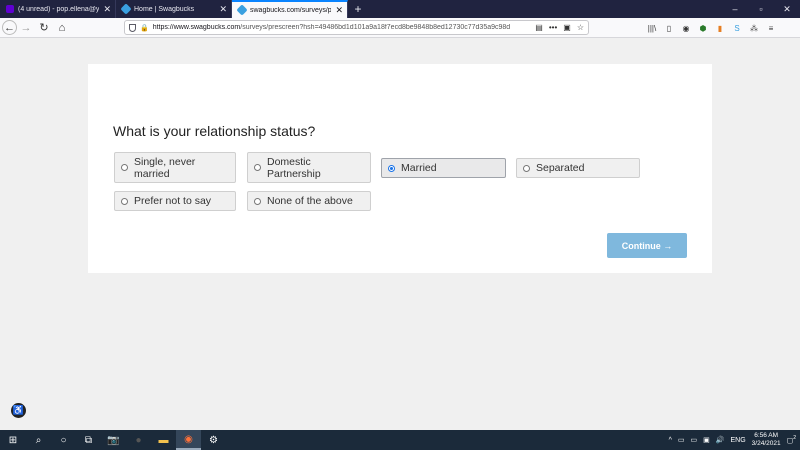 This screenshot has height=450, width=800. I want to click on option-domestic-partnership: Domestic Partnership, so click(309, 167).